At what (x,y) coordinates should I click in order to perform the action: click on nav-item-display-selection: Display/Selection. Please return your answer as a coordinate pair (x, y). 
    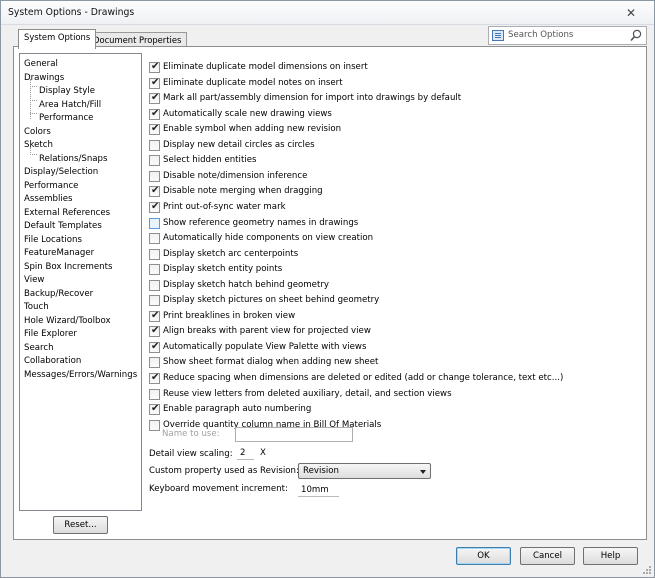
    Looking at the image, I should click on (61, 172).